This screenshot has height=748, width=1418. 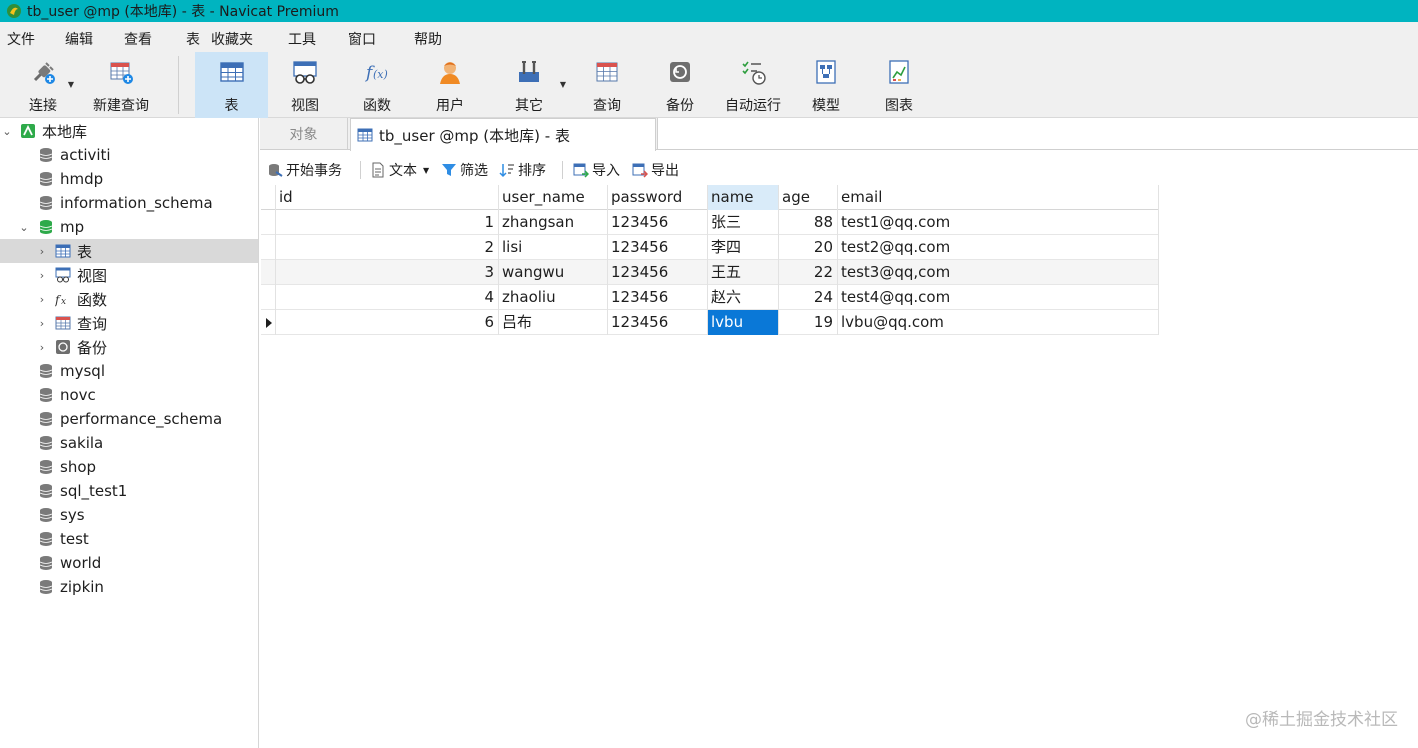 What do you see at coordinates (121, 85) in the screenshot?
I see `new-query-button: 新建查询` at bounding box center [121, 85].